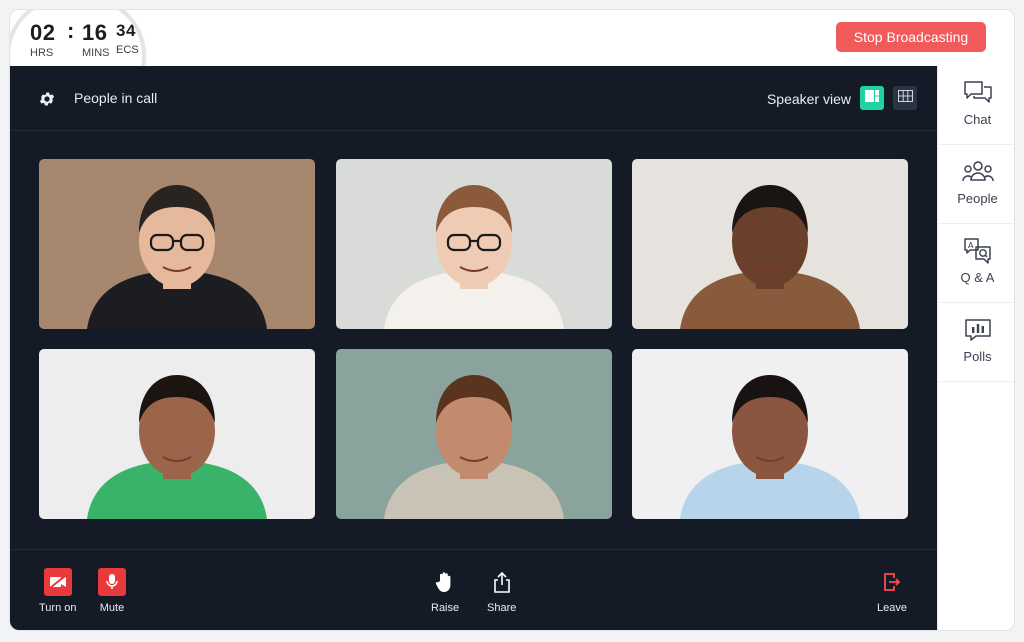  I want to click on timer-hours-label: HRS, so click(42, 53).